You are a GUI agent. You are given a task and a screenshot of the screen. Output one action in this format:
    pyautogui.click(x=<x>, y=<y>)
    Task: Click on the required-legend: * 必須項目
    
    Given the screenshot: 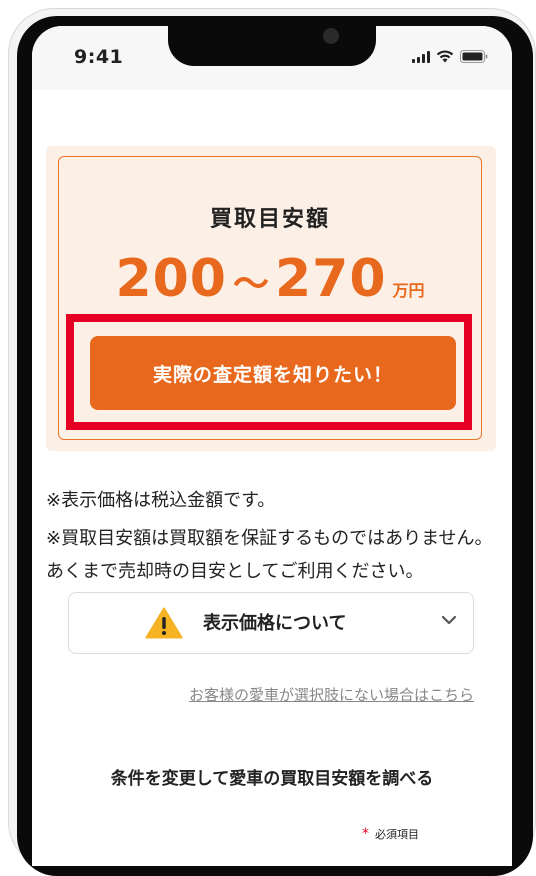 What is the action you would take?
    pyautogui.click(x=390, y=834)
    